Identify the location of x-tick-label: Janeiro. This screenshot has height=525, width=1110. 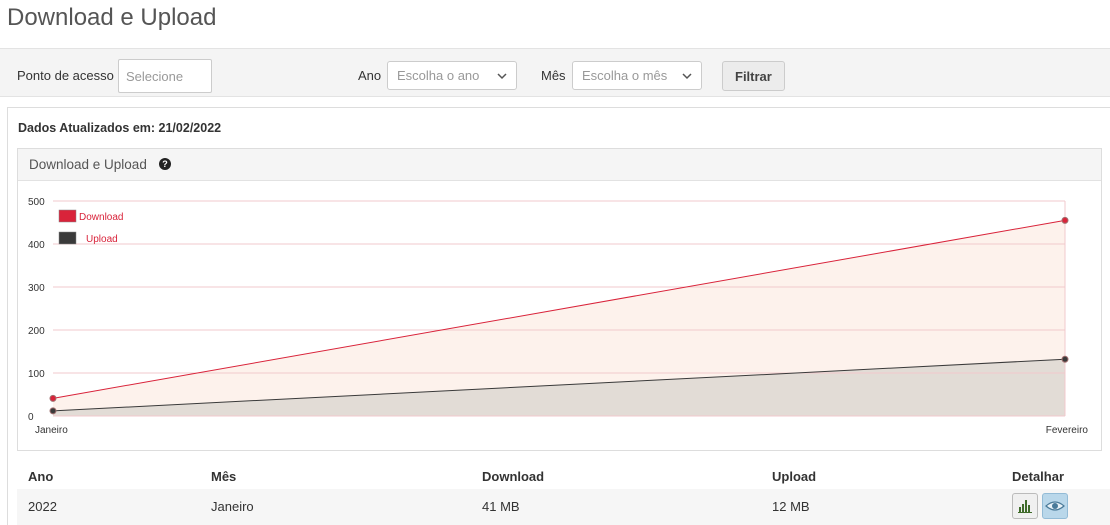
(51, 430).